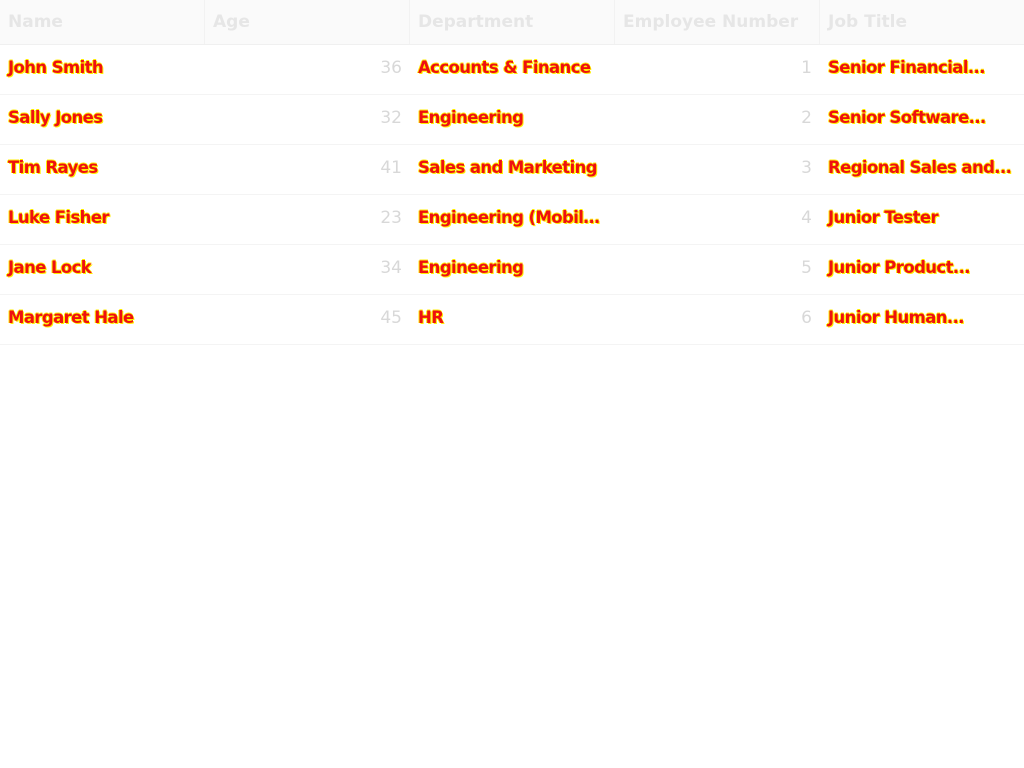  Describe the element at coordinates (307, 69) in the screenshot. I see `cell-age: 36` at that location.